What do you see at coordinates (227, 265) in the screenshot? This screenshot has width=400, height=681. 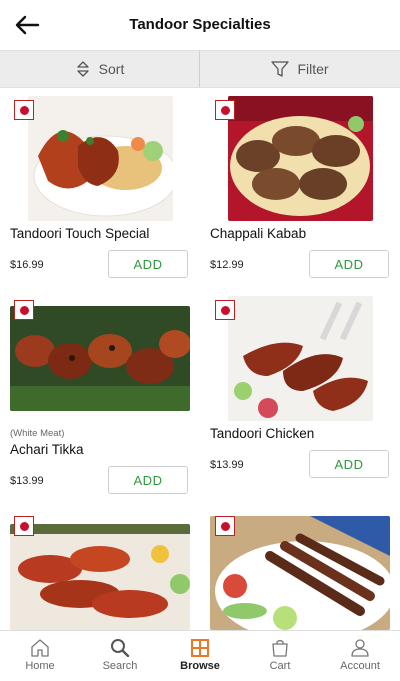 I see `item-price: $12.99` at bounding box center [227, 265].